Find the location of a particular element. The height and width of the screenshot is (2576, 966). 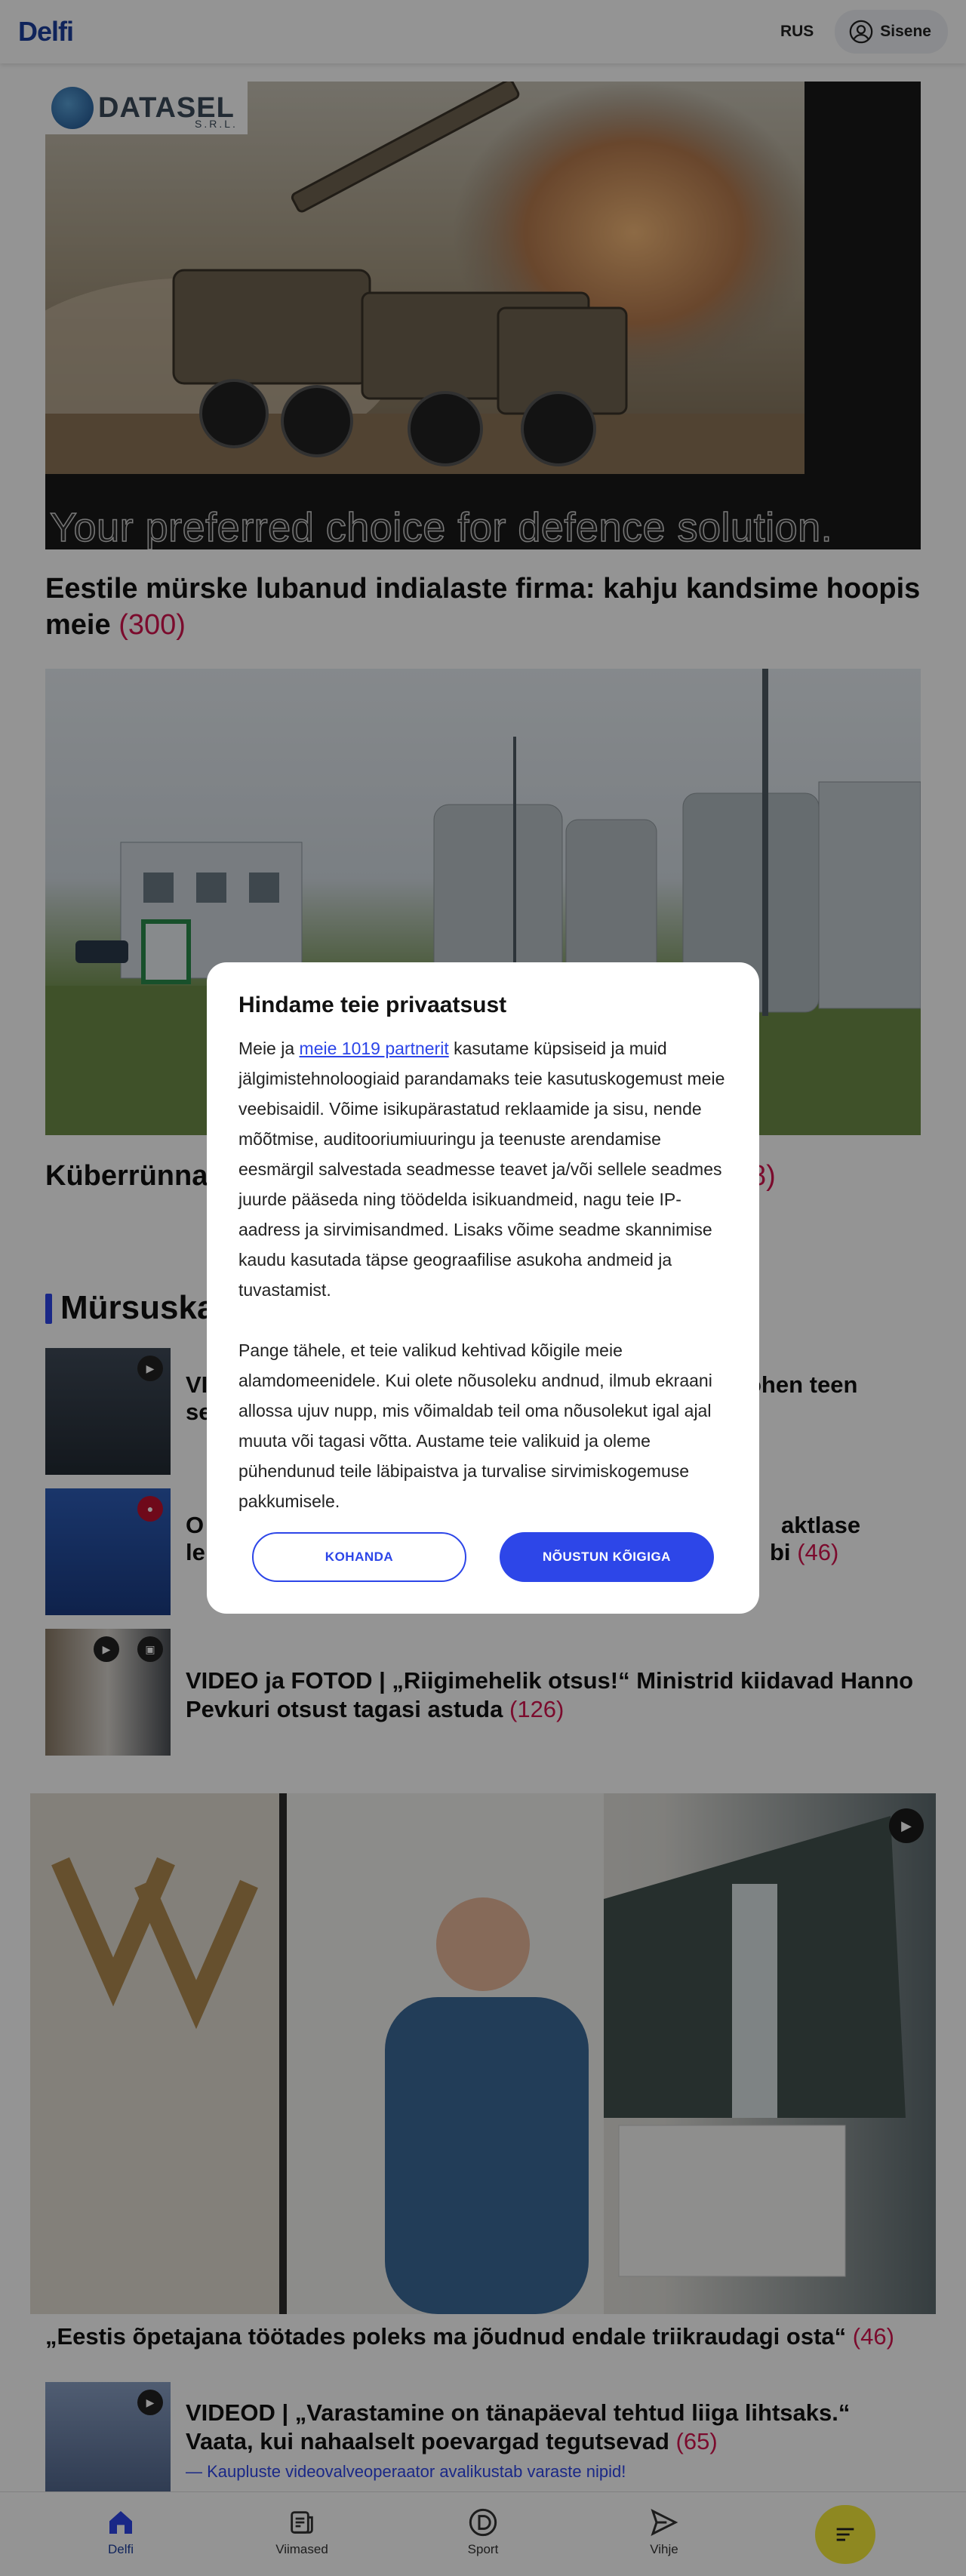

accept-all-button: NÕUSTUN KÕIGIGA is located at coordinates (607, 1557).